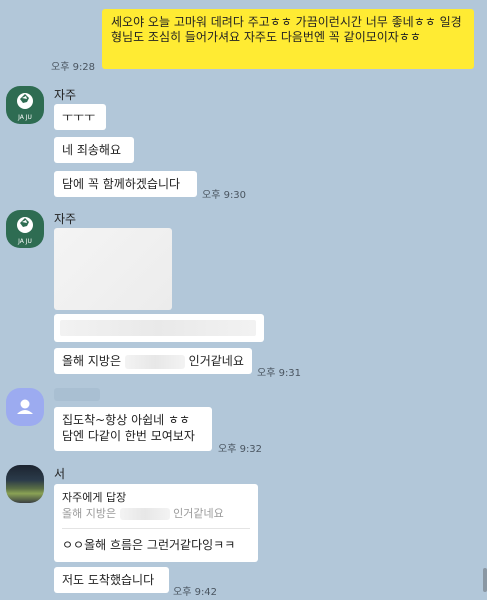 This screenshot has height=600, width=487. Describe the element at coordinates (149, 545) in the screenshot. I see `reply-text: ㅇㅇ올해 흐름은 그런거같다잉ㅋㅋ` at that location.